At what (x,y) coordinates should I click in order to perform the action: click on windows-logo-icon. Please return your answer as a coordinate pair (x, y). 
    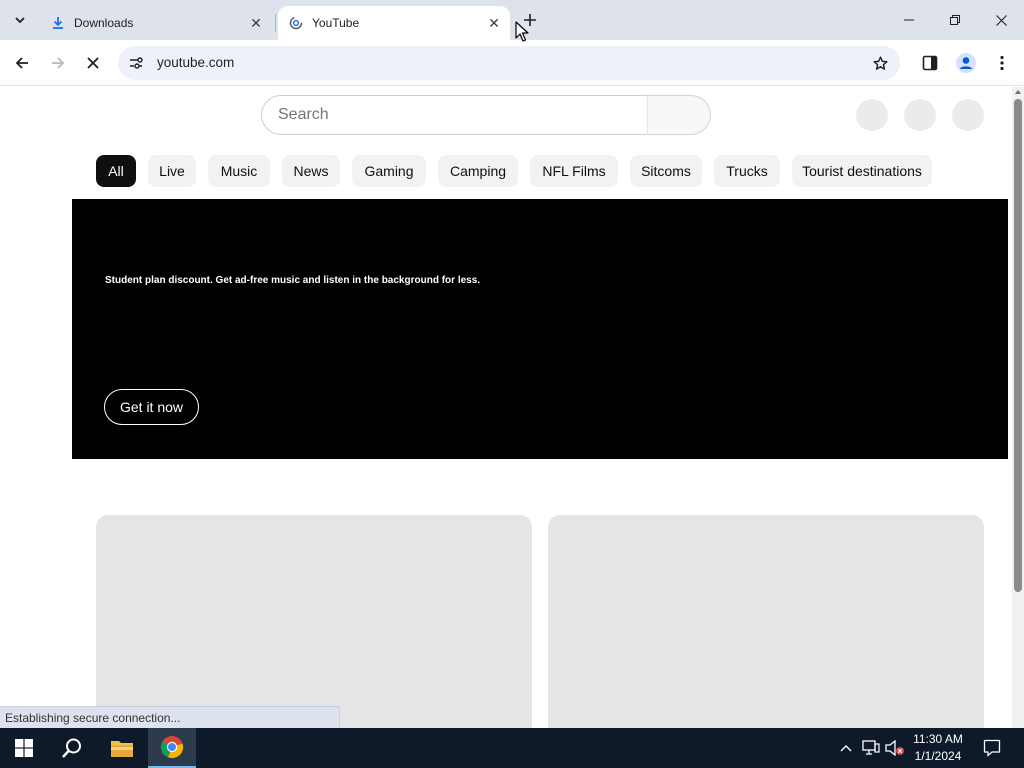
    Looking at the image, I should click on (24, 748).